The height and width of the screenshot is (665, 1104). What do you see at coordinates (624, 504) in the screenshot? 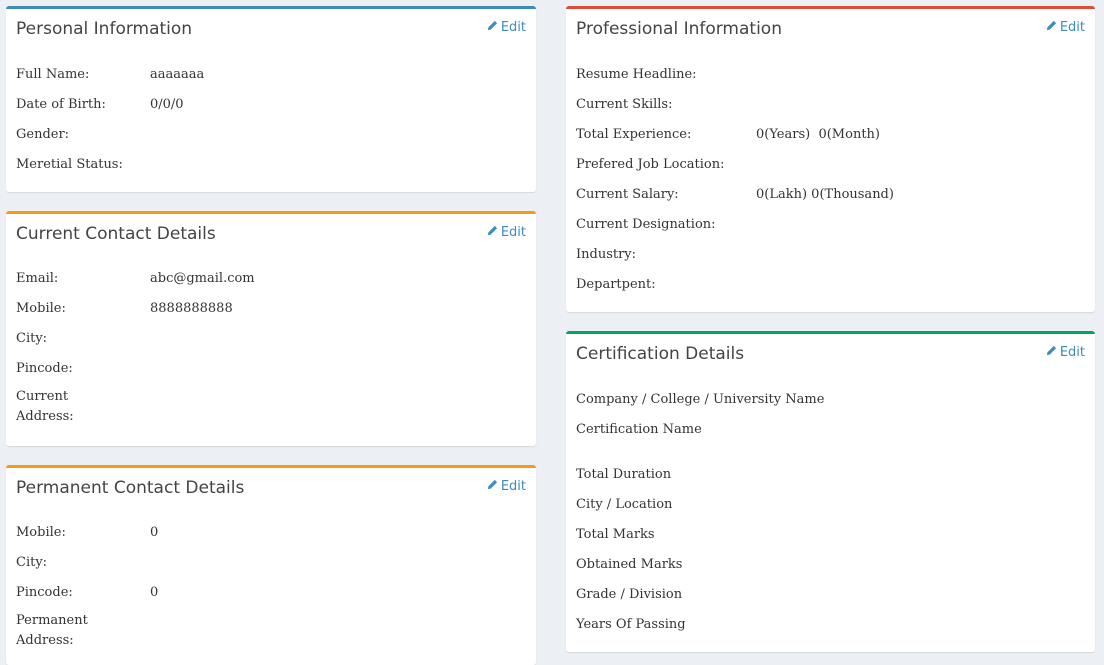
I see `field-label: City / Location` at bounding box center [624, 504].